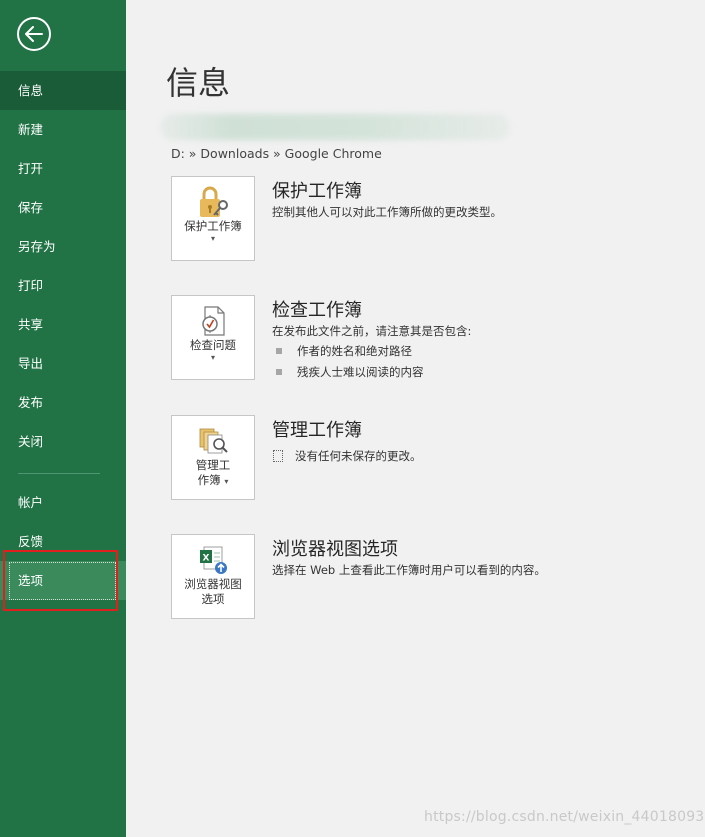 This screenshot has width=705, height=837. Describe the element at coordinates (564, 817) in the screenshot. I see `watermark-text: https://blog.csdn.net/weixin_44018093` at that location.